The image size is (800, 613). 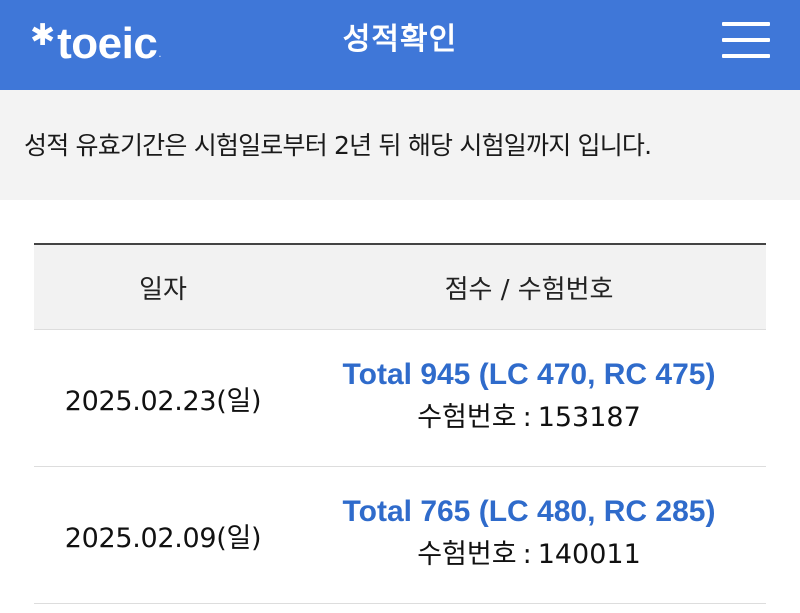 I want to click on exam-date: 2025.02.23(일), so click(x=163, y=401).